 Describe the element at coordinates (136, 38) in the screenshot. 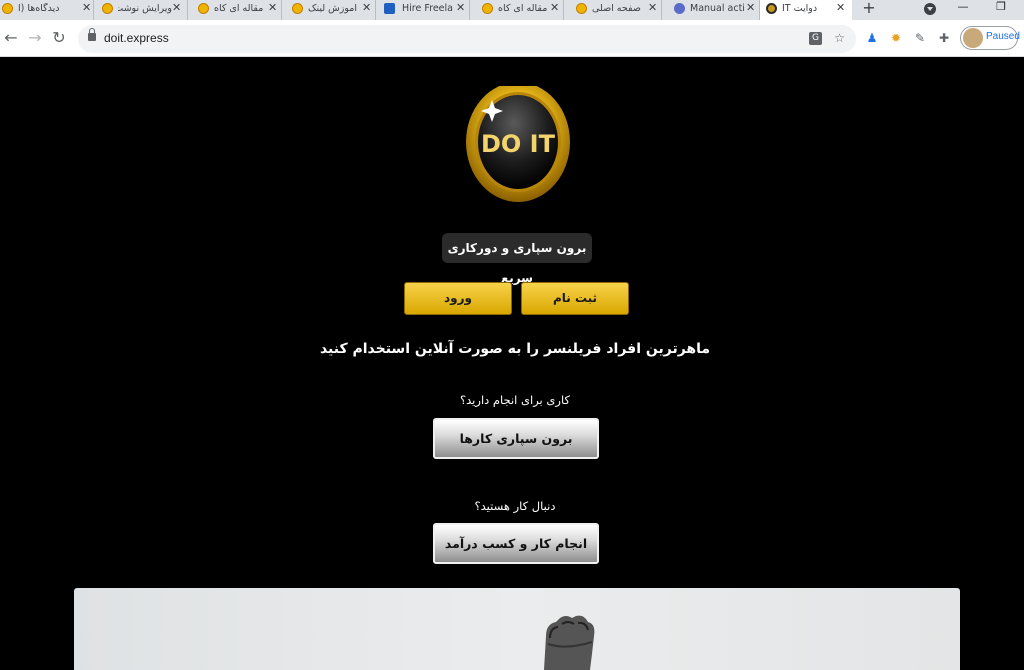

I see `url-text: doit.express` at that location.